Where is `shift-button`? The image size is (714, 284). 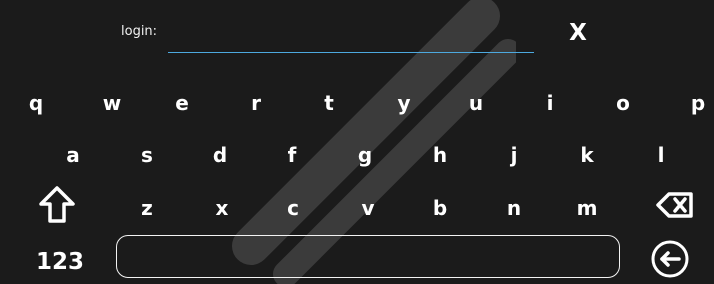
shift-button is located at coordinates (57, 205).